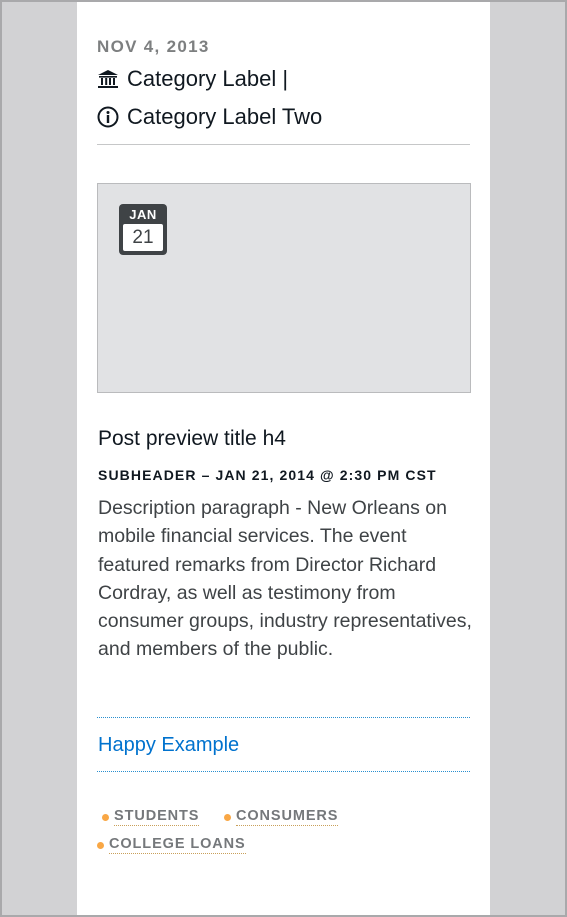 Image resolution: width=567 pixels, height=917 pixels. I want to click on tag-consumers: CONSUMERS, so click(281, 817).